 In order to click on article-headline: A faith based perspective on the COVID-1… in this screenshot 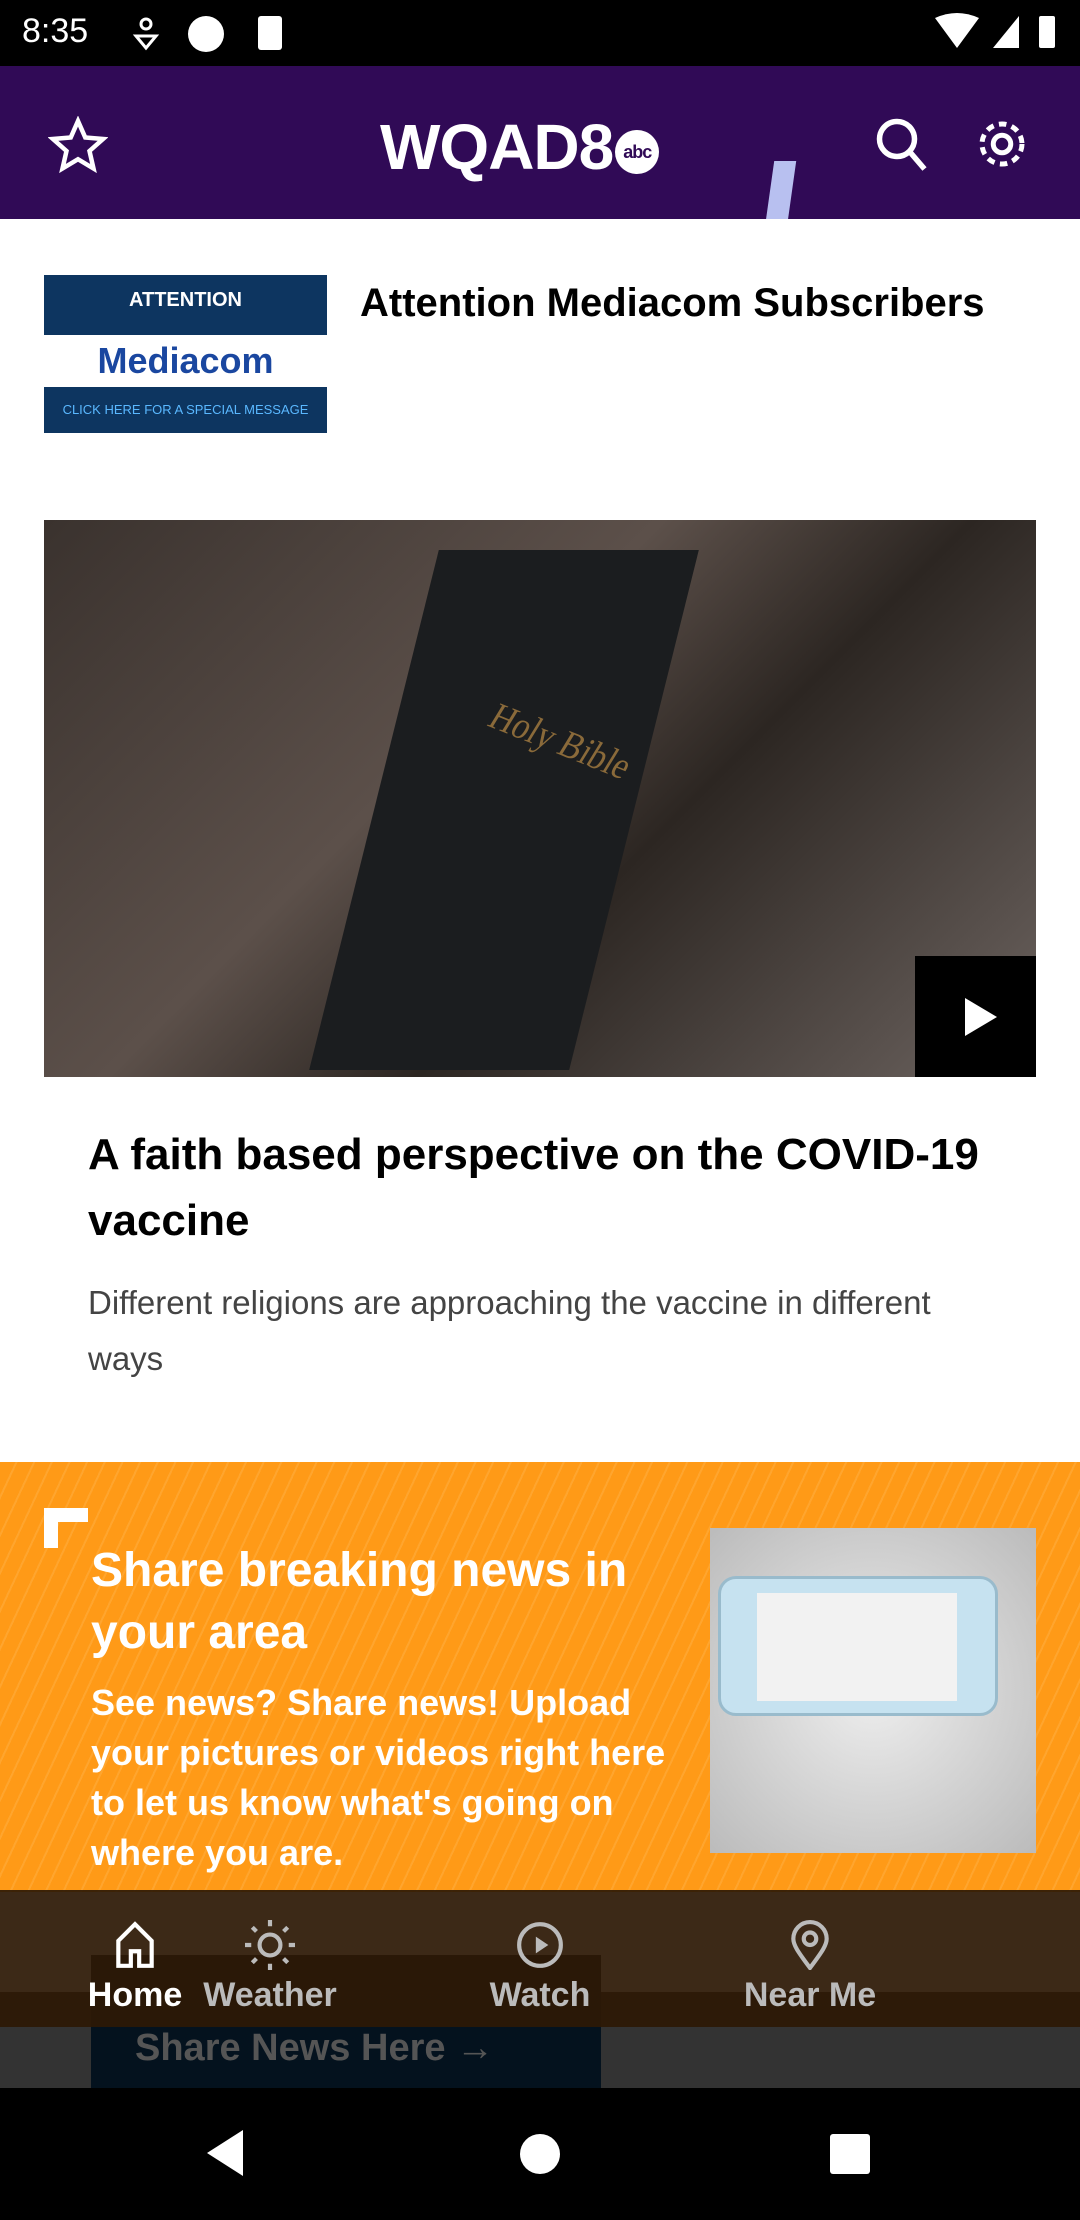, I will do `click(538, 1188)`.